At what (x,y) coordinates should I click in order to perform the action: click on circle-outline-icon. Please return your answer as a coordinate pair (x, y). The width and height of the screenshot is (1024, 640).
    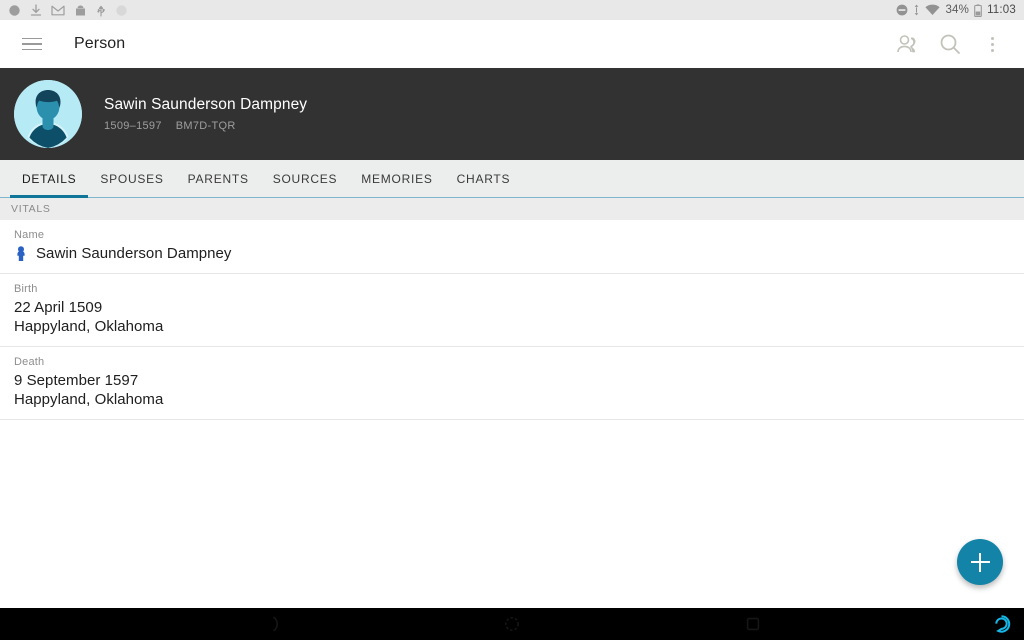
    Looking at the image, I should click on (121, 10).